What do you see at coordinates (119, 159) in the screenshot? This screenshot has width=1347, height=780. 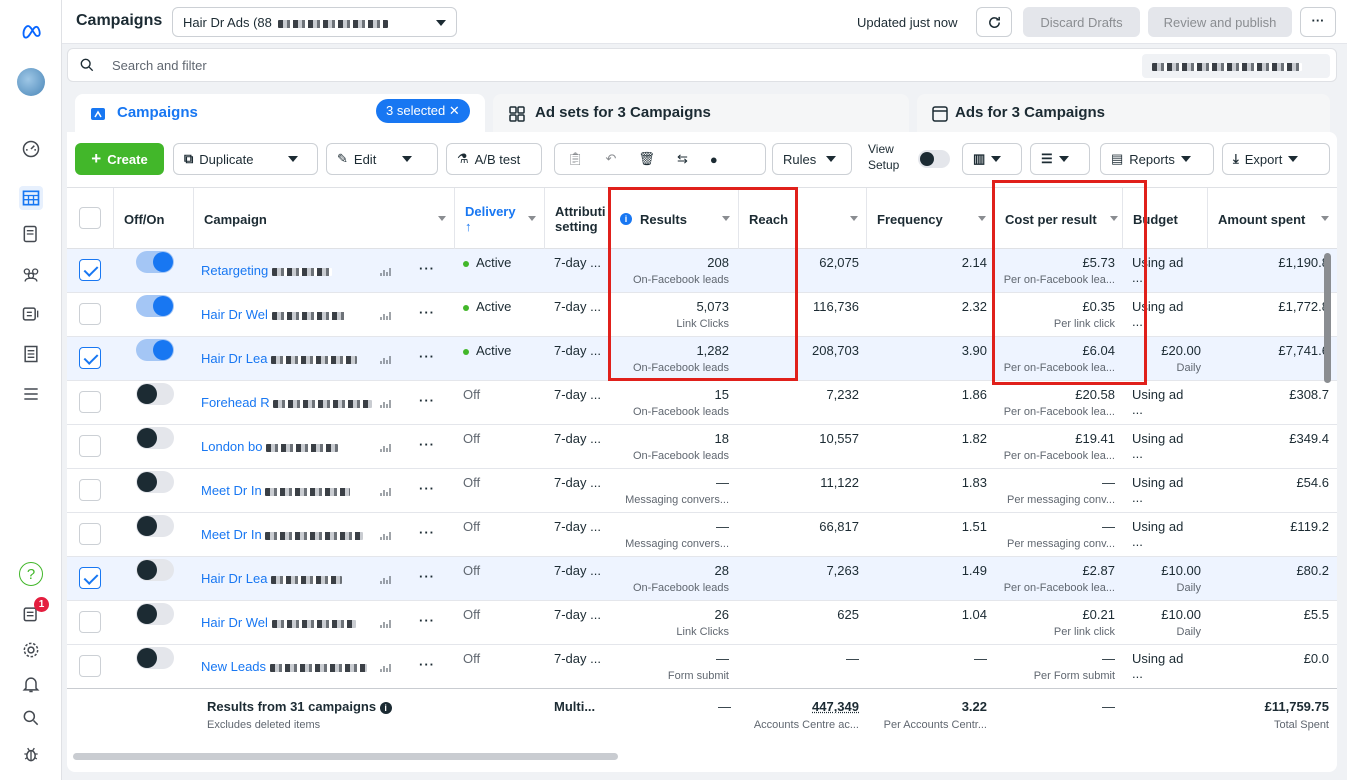 I see `create-button: + Create` at bounding box center [119, 159].